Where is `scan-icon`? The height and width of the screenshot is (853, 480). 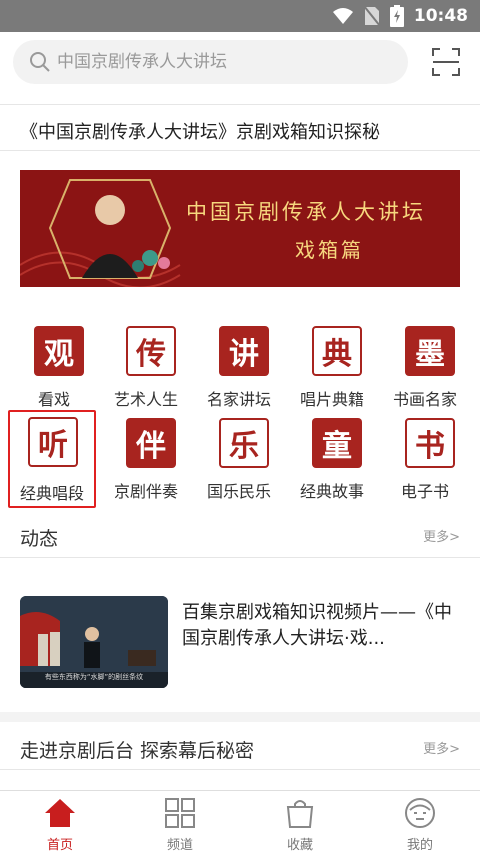 scan-icon is located at coordinates (446, 62).